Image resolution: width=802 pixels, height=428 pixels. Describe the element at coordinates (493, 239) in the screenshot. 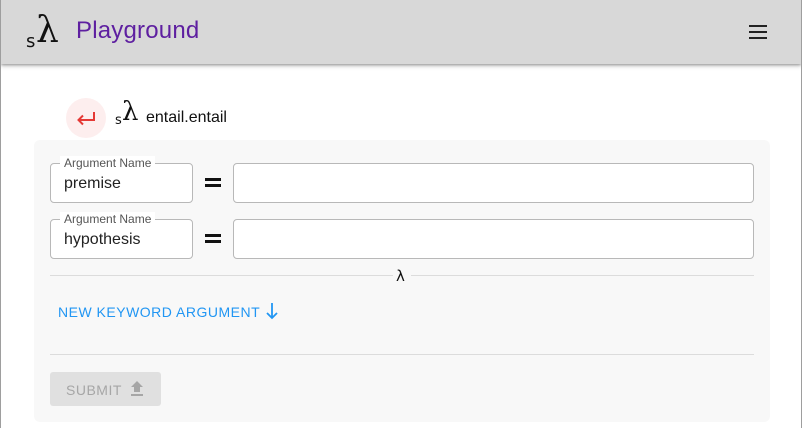

I see `argument-value-input-hypothesis` at that location.